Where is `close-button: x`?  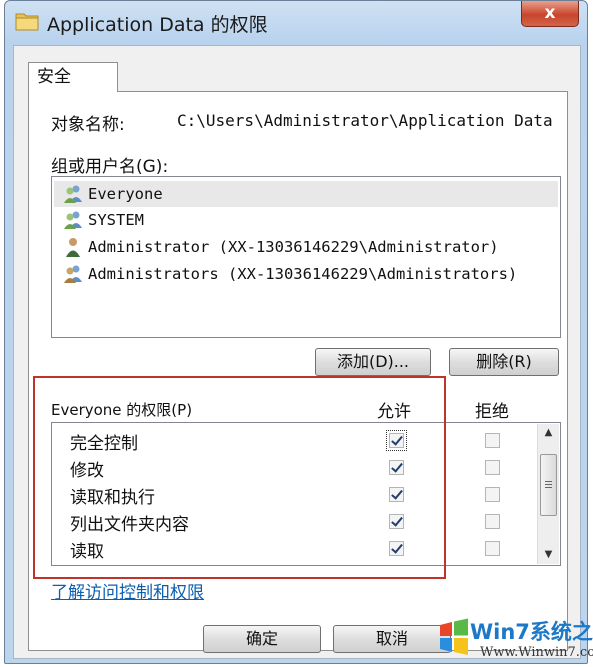 close-button: x is located at coordinates (550, 14).